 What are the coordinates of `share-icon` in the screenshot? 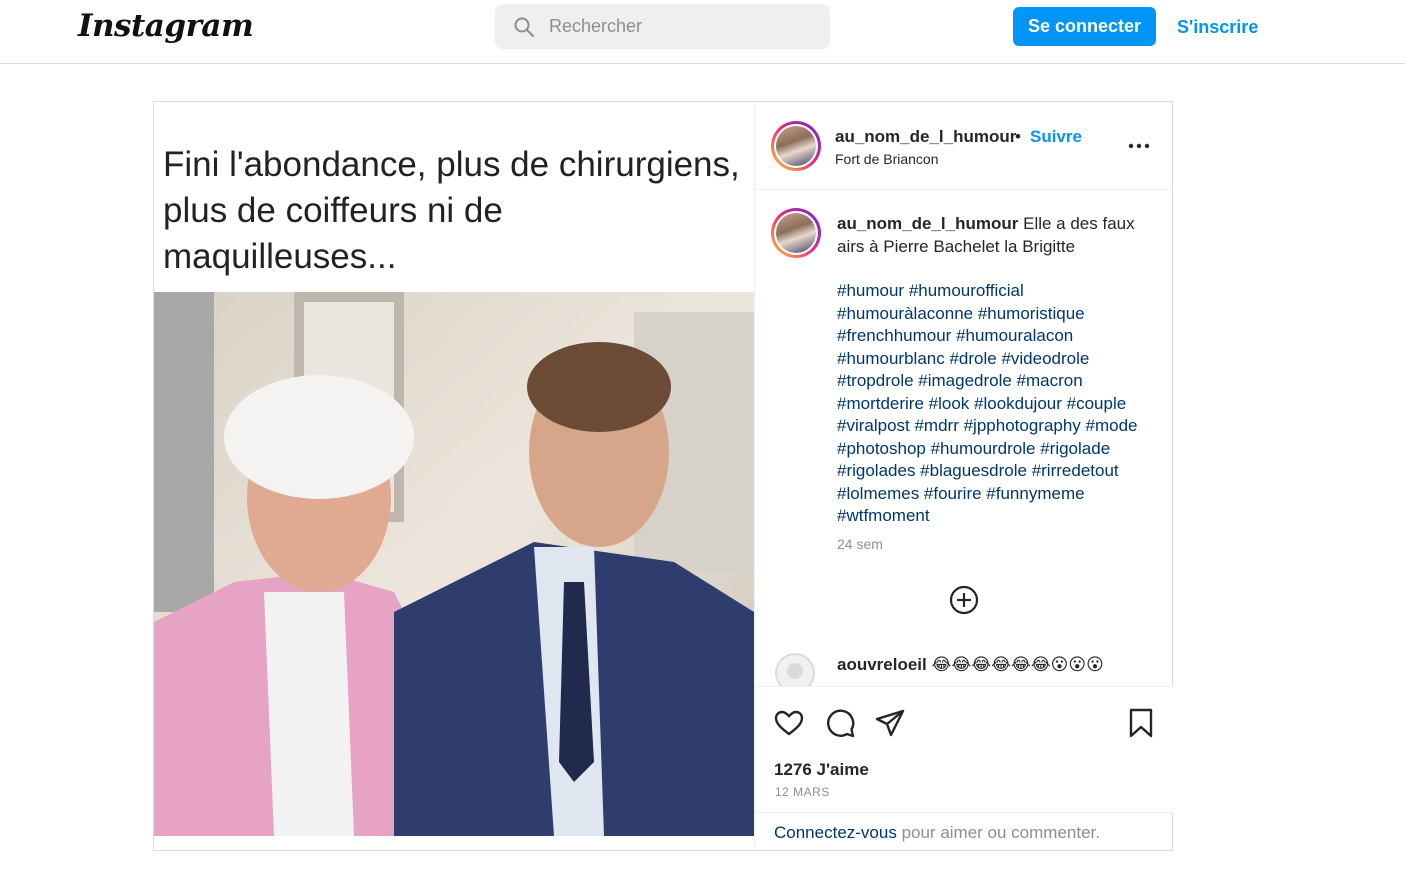 It's located at (890, 723).